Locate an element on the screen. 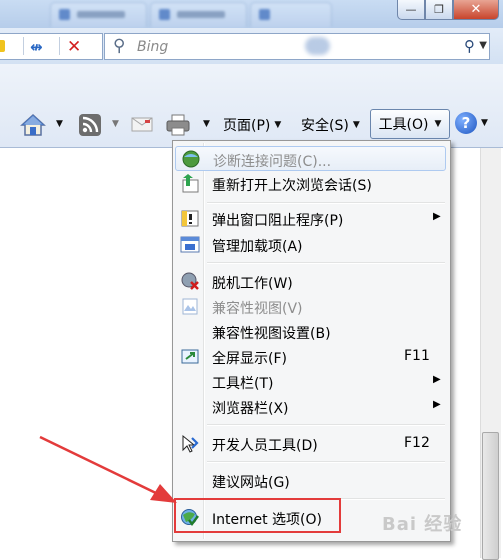 The width and height of the screenshot is (503, 560). watermark: Bai 经验 is located at coordinates (422, 524).